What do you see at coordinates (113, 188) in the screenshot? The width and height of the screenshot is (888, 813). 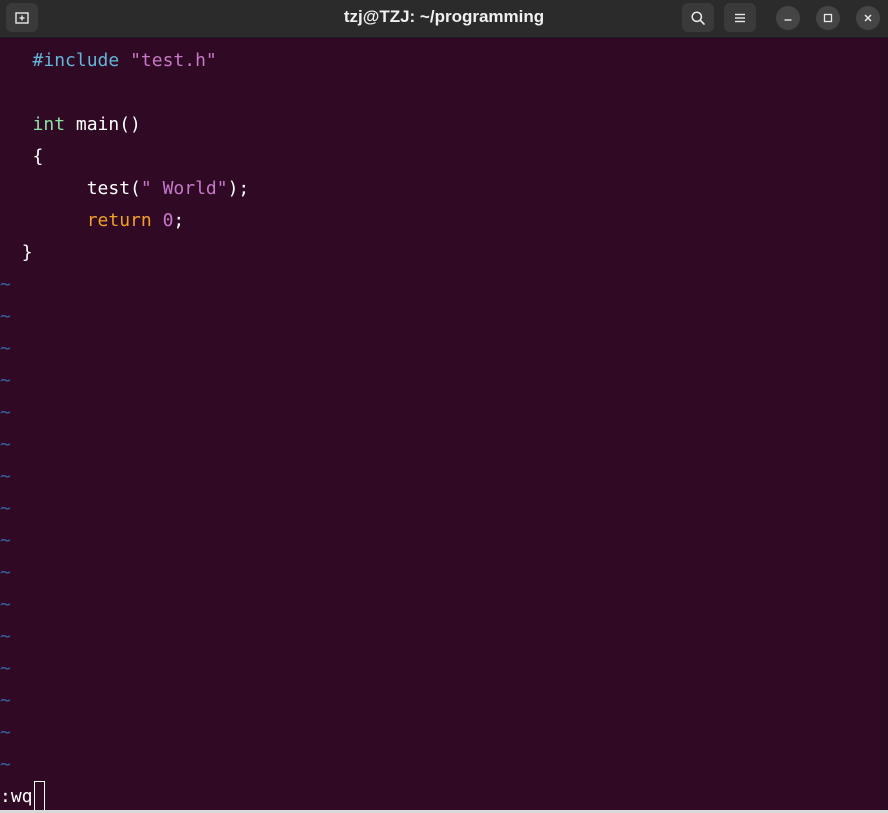 I see `function-call: test(` at bounding box center [113, 188].